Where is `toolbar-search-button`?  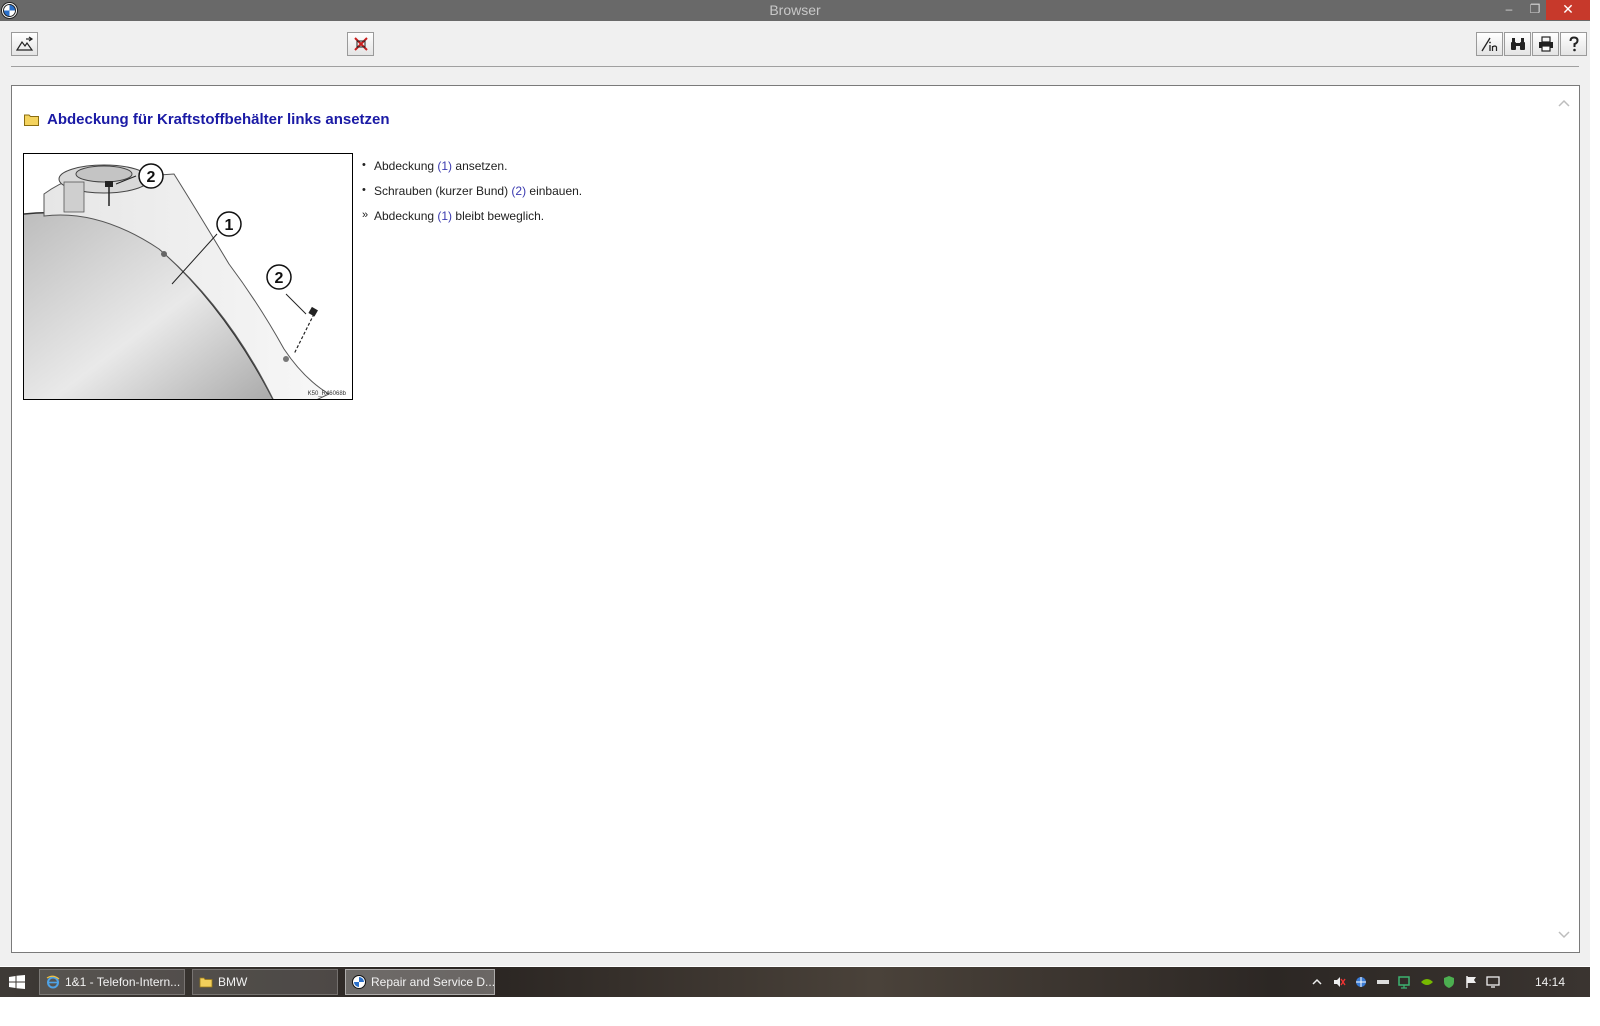
toolbar-search-button is located at coordinates (1517, 44).